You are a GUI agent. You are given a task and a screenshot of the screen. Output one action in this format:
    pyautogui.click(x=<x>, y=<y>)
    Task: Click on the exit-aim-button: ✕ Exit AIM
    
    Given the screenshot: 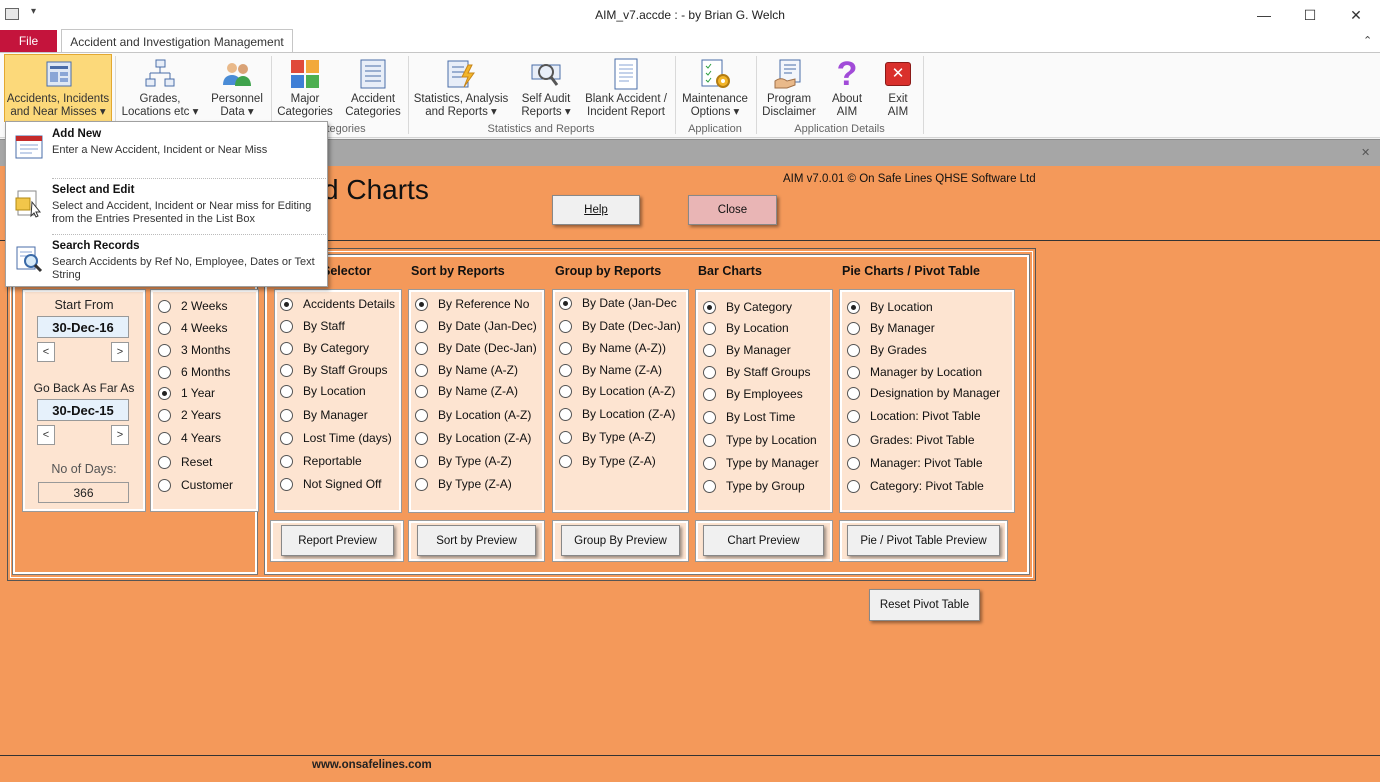 What is the action you would take?
    pyautogui.click(x=898, y=89)
    